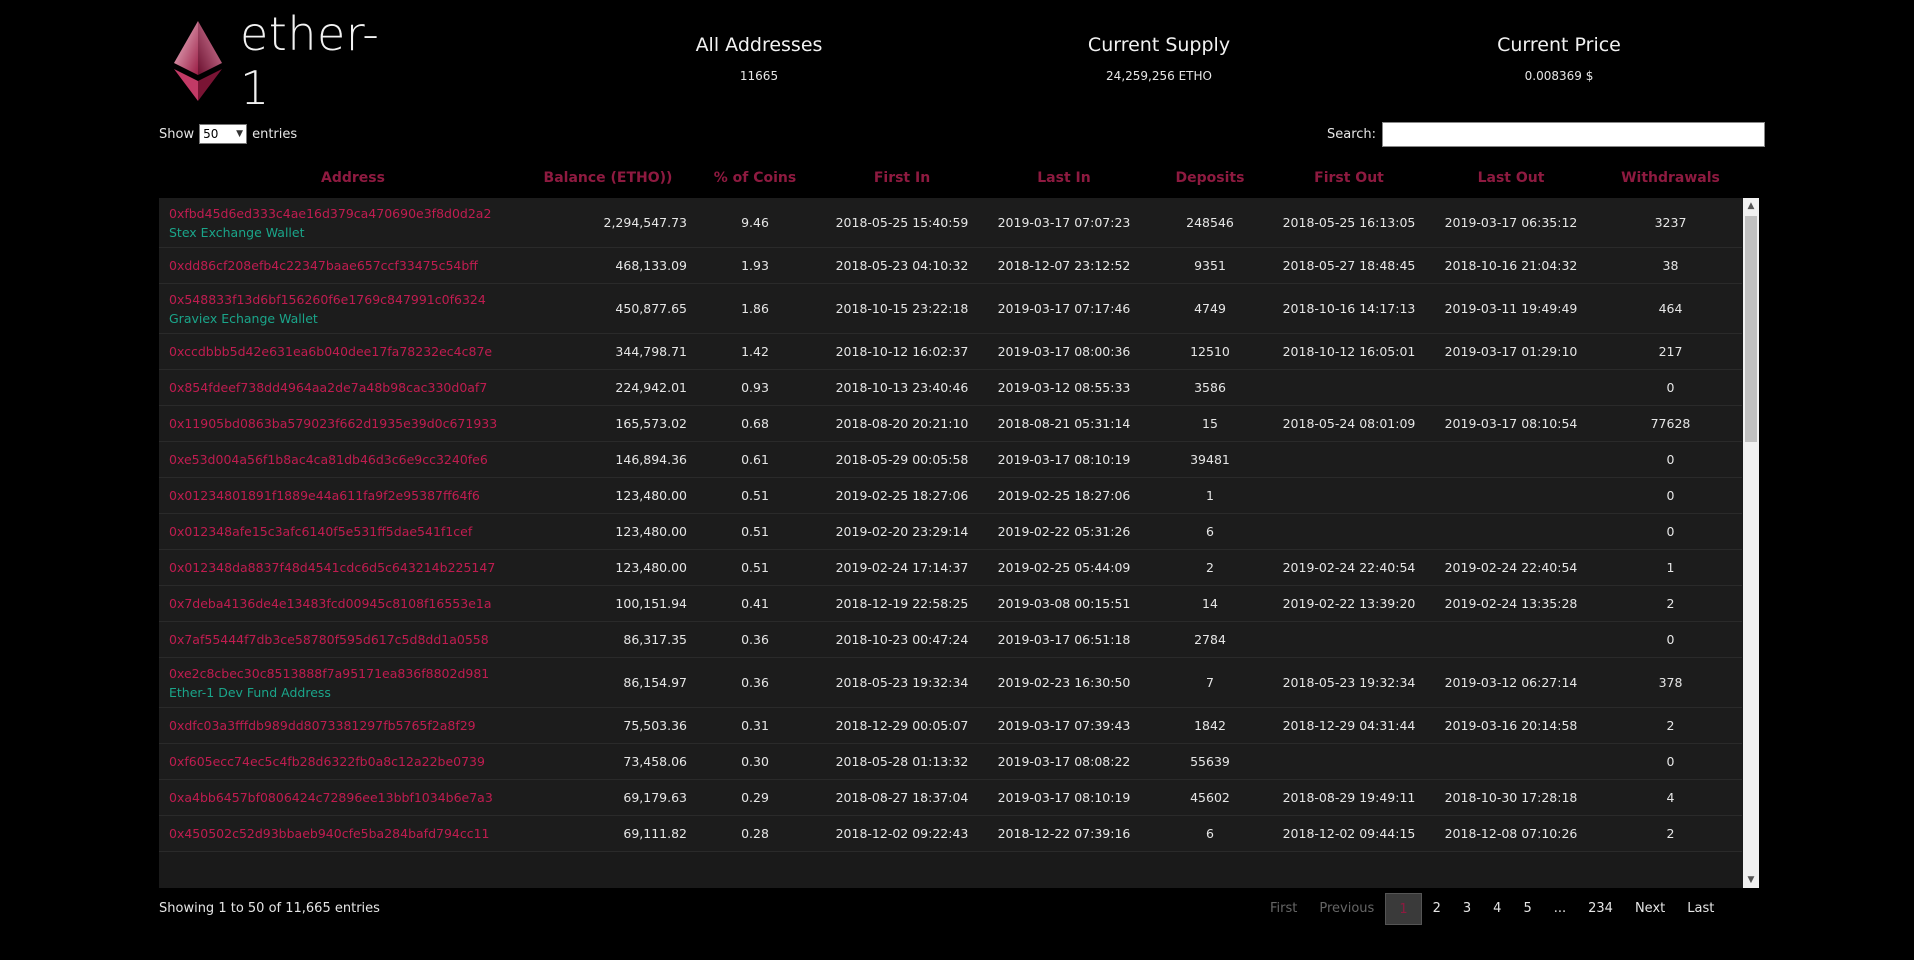 This screenshot has width=1914, height=960. Describe the element at coordinates (1670, 178) in the screenshot. I see `column-header-withdrawals: Withdrawals` at that location.